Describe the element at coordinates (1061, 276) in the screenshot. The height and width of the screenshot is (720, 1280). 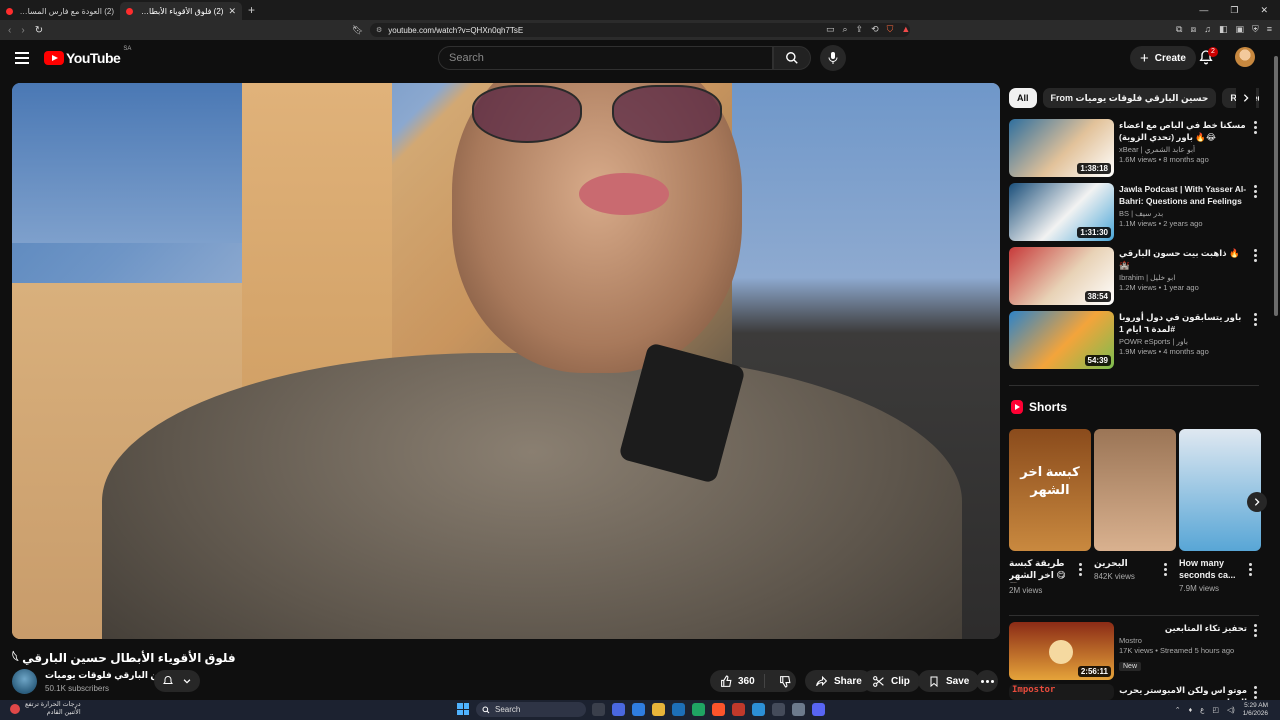
I see `video-thumbnail: 38:54` at that location.